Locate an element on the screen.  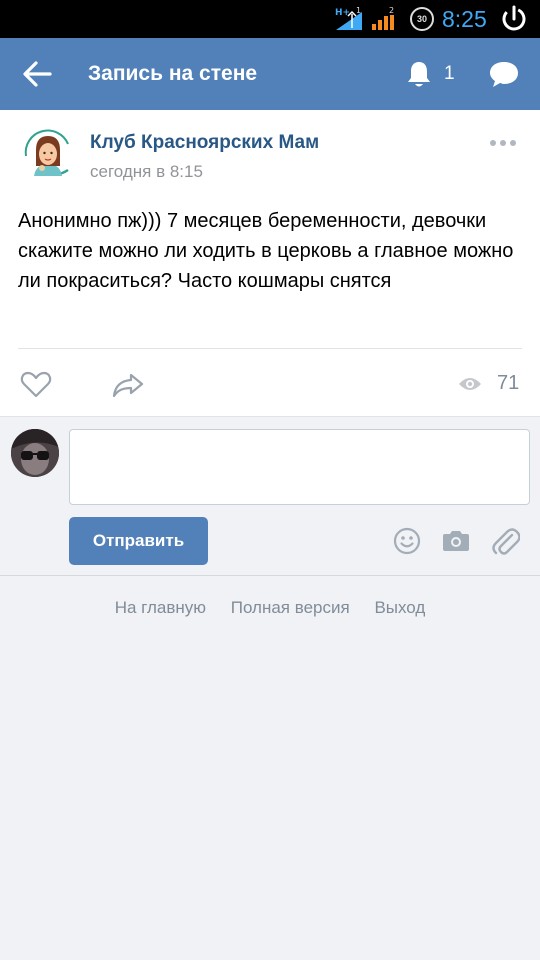
share-icon is located at coordinates (128, 385).